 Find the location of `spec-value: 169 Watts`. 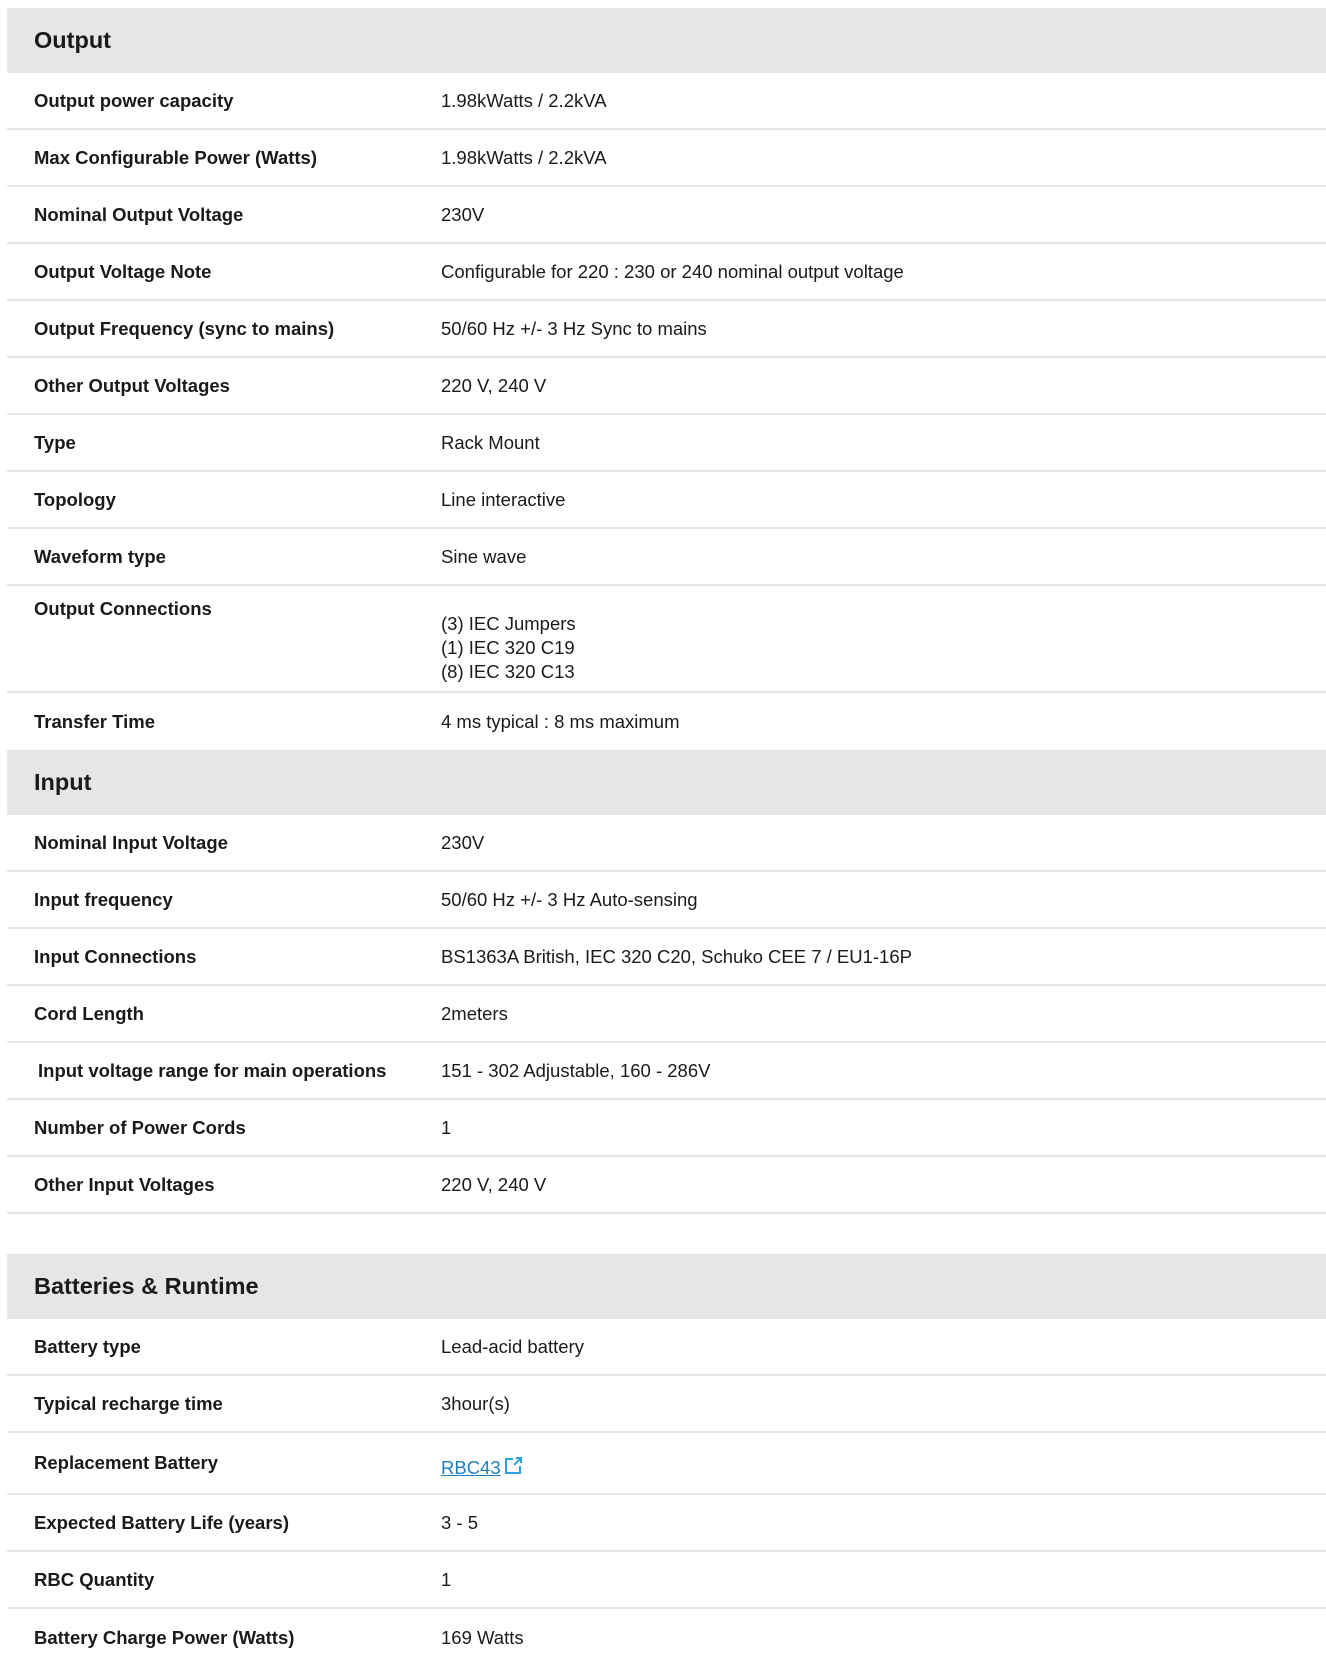

spec-value: 169 Watts is located at coordinates (482, 1637).